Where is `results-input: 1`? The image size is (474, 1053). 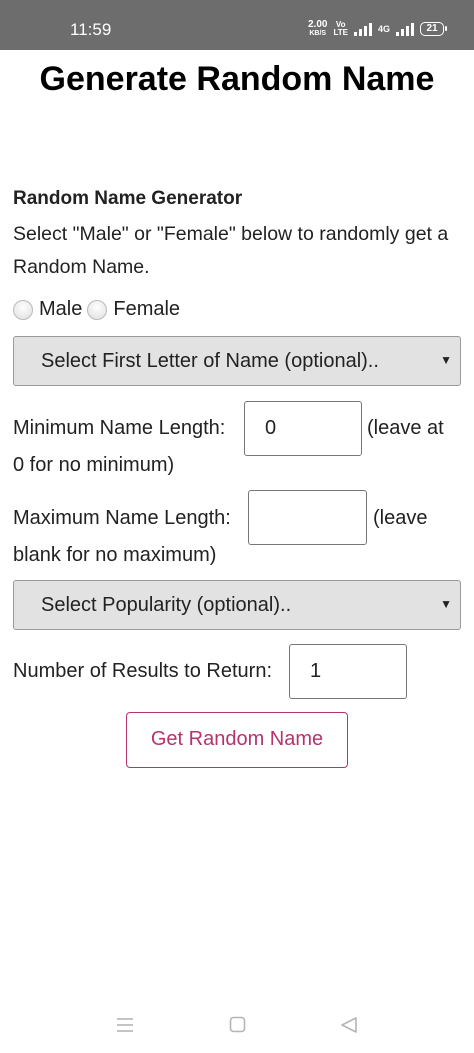
results-input: 1 is located at coordinates (348, 671).